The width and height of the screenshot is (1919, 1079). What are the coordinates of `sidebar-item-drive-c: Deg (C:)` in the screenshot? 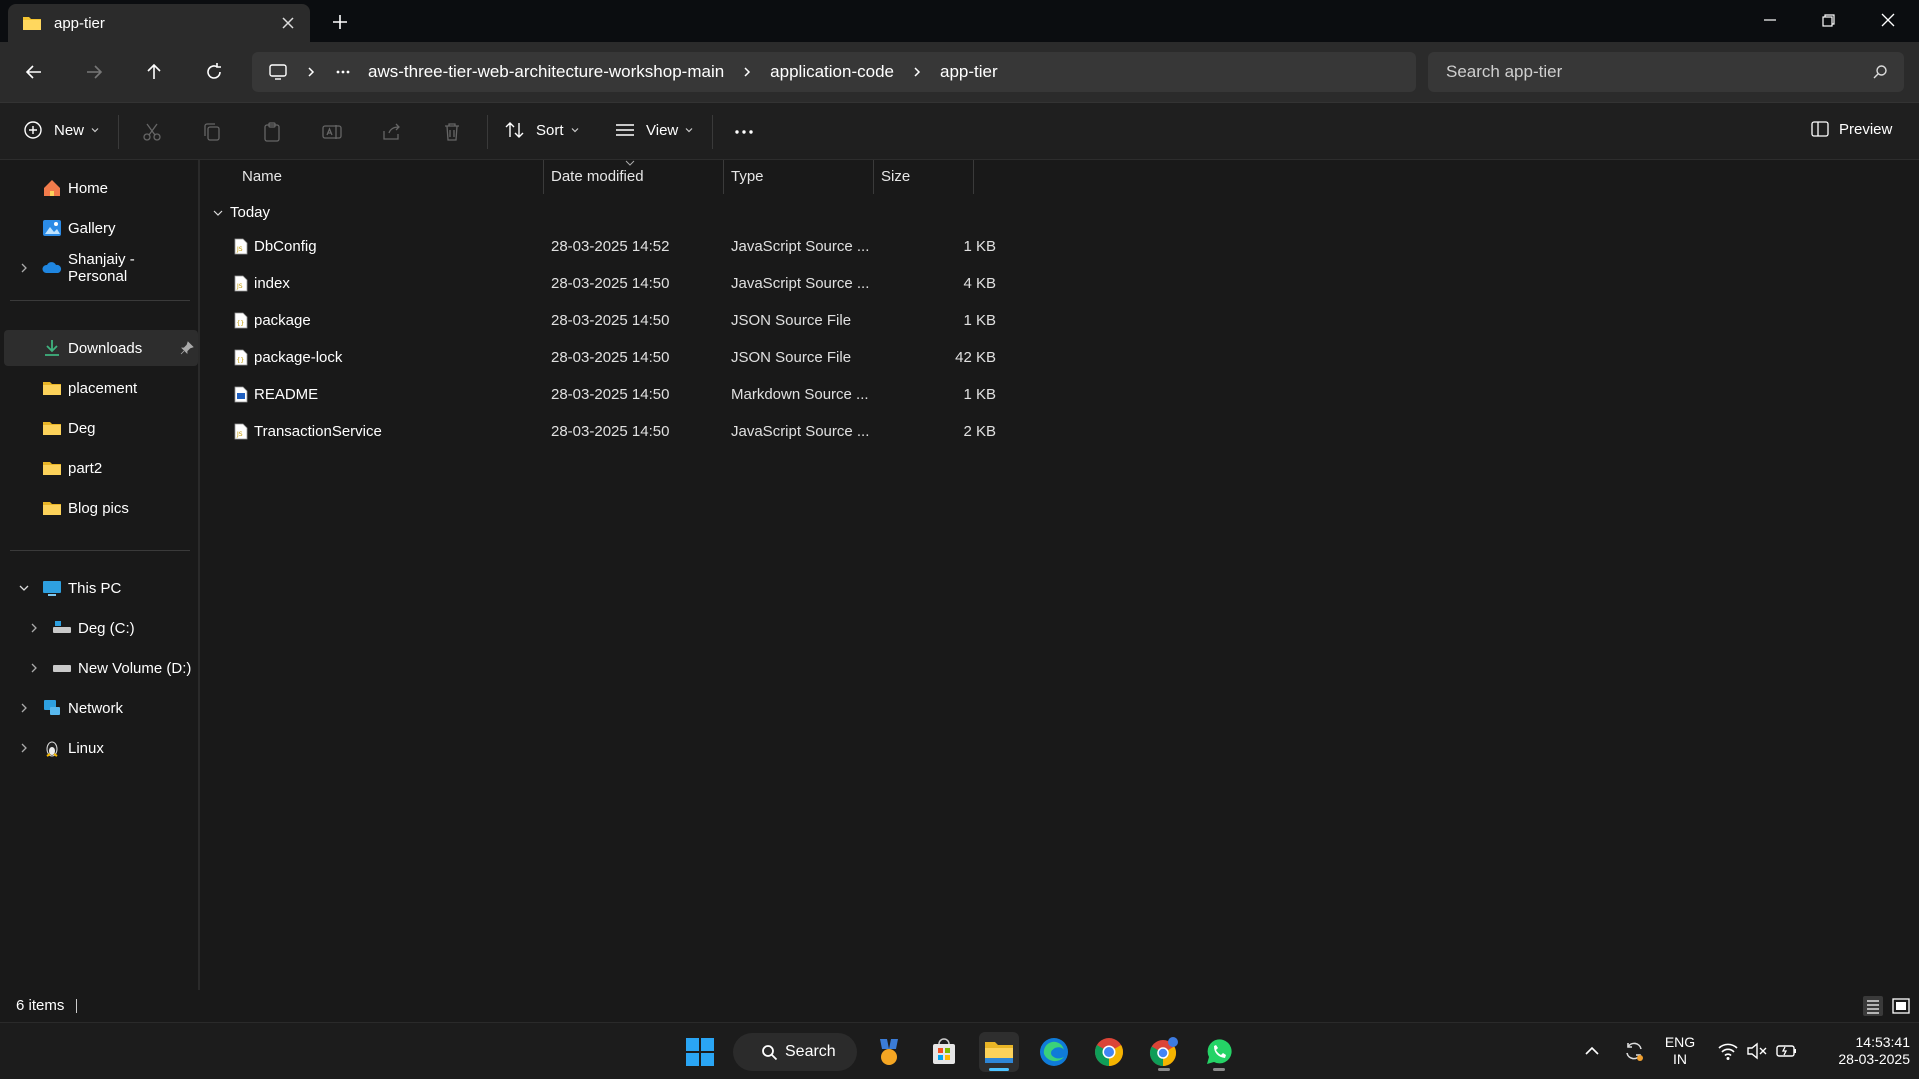 It's located at (101, 628).